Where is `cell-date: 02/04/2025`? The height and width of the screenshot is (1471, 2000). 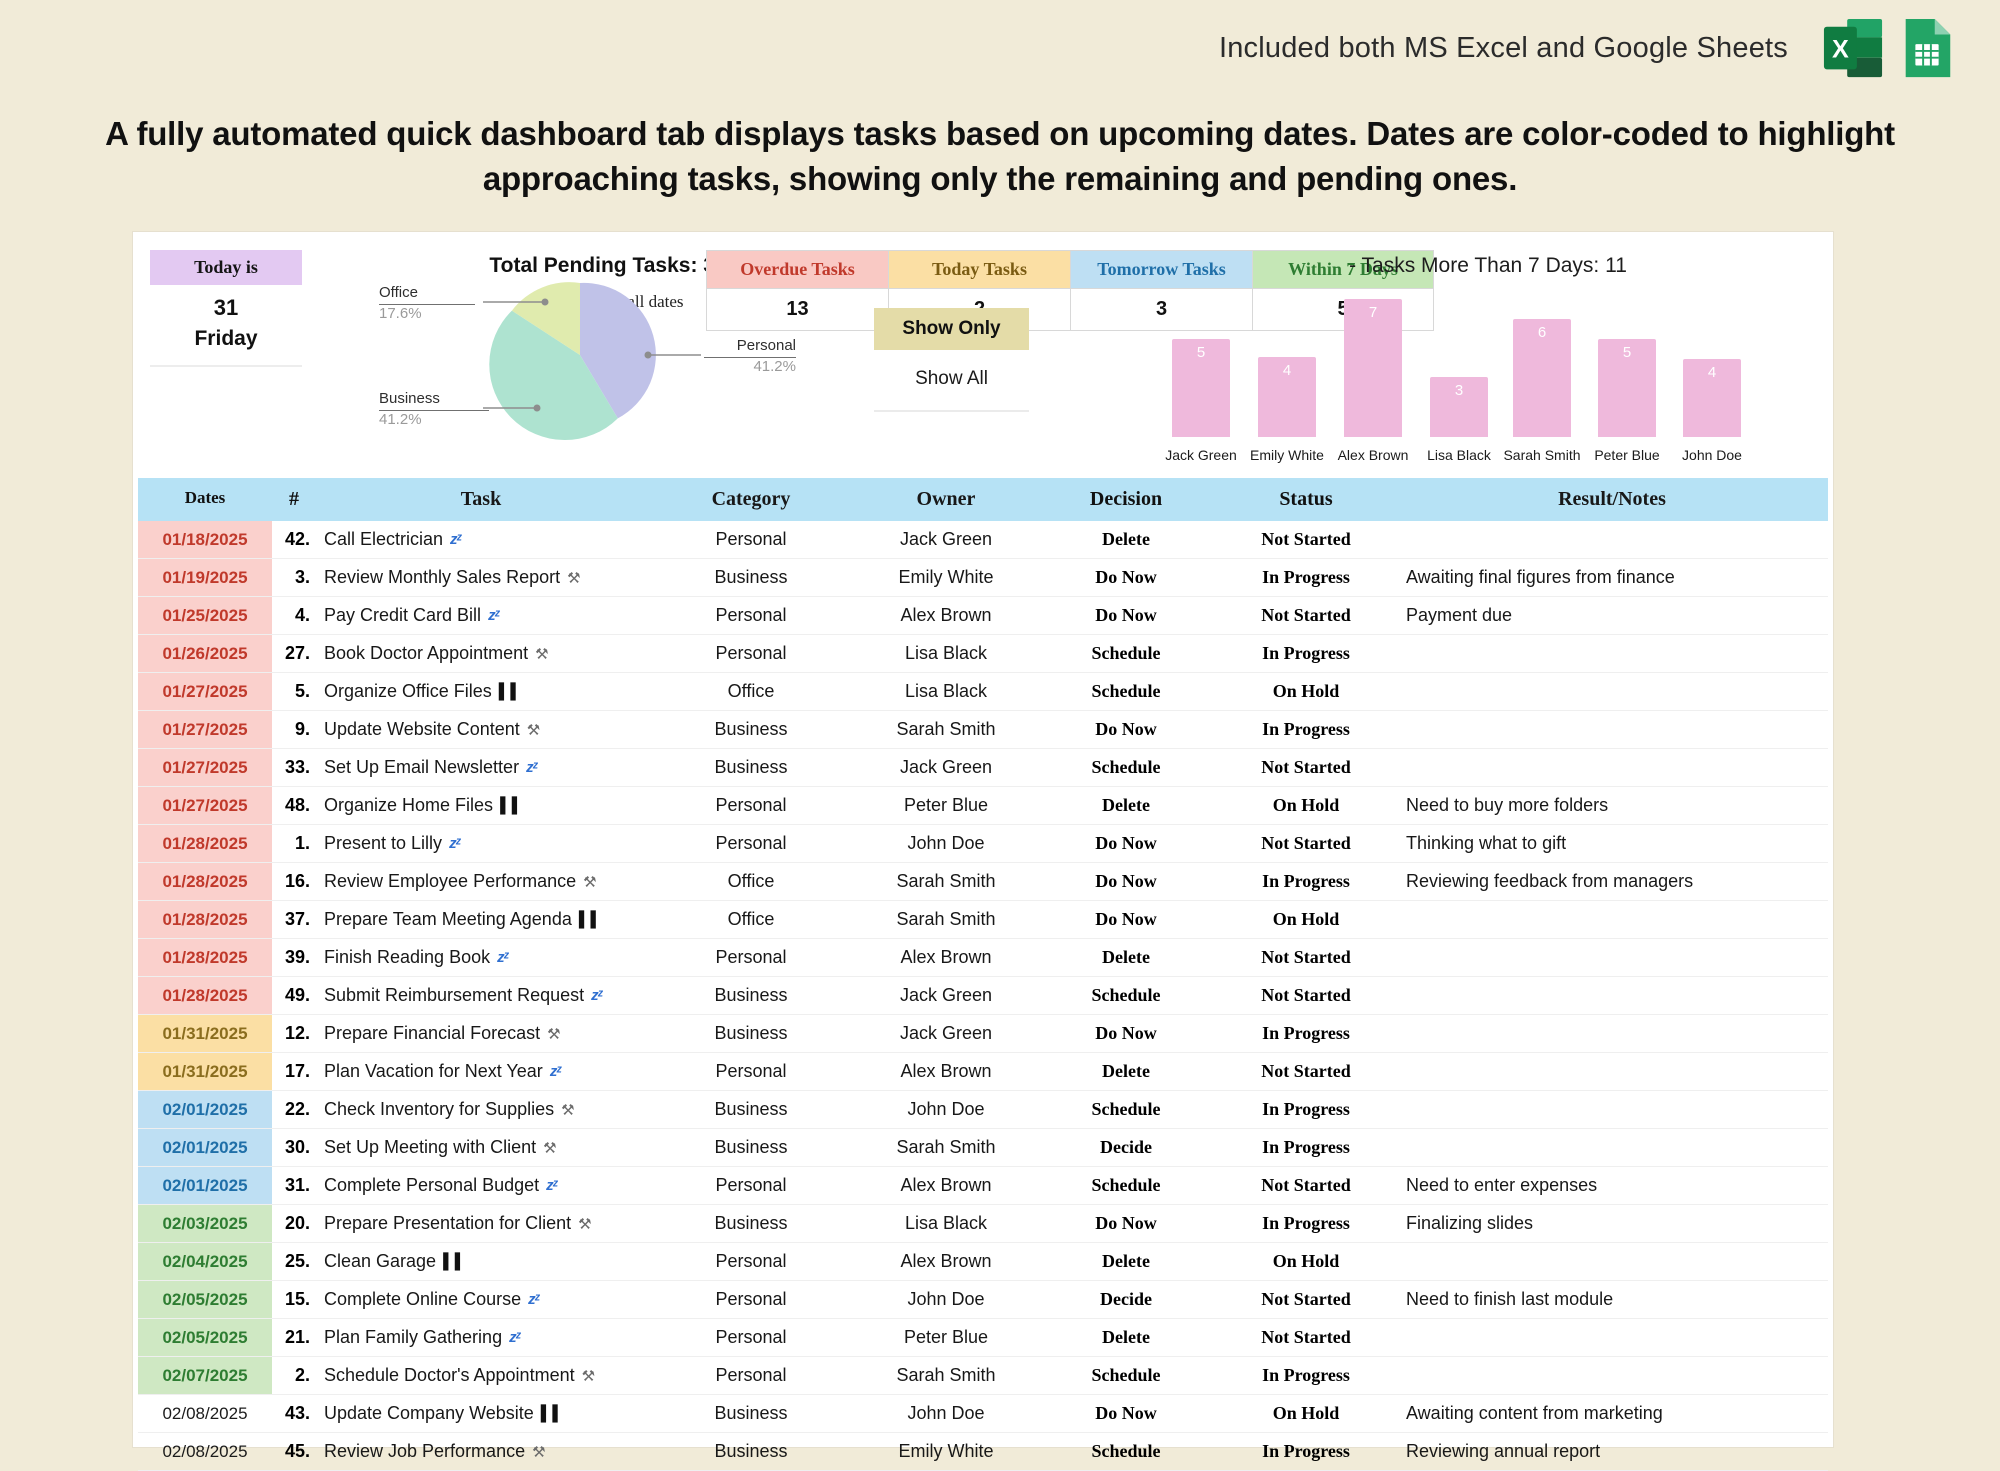
cell-date: 02/04/2025 is located at coordinates (205, 1261).